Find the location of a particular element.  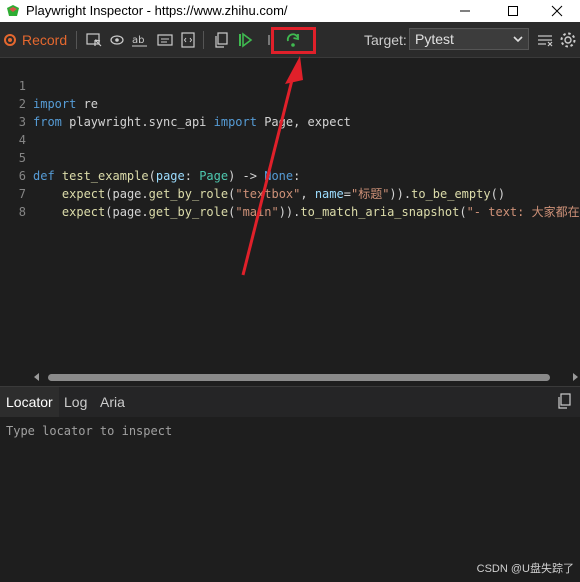

record-label: Record is located at coordinates (45, 40).